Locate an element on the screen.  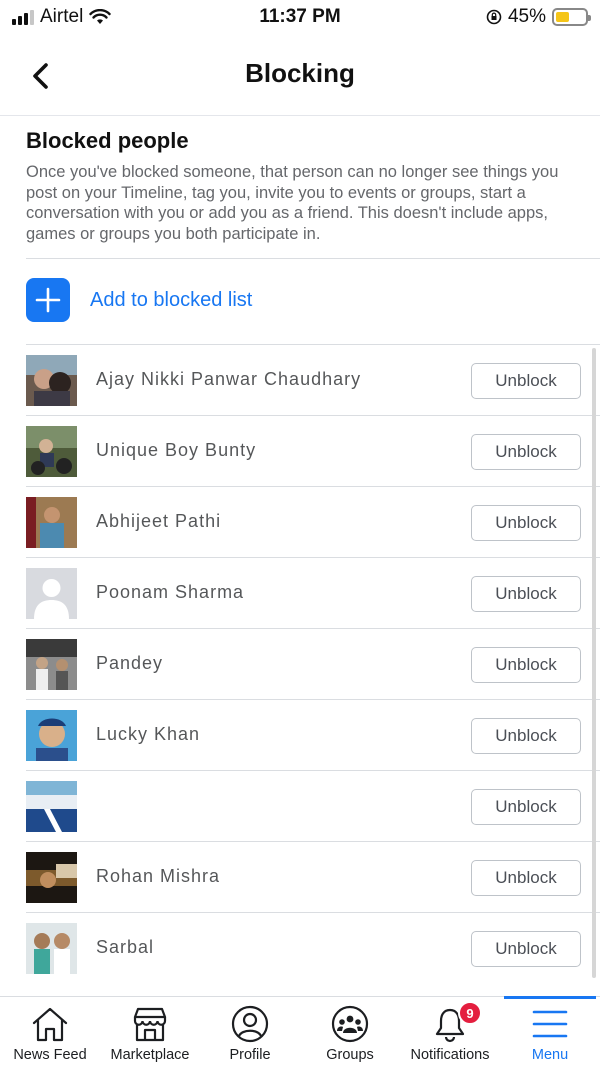
avatar-placeholder is located at coordinates (51, 593).